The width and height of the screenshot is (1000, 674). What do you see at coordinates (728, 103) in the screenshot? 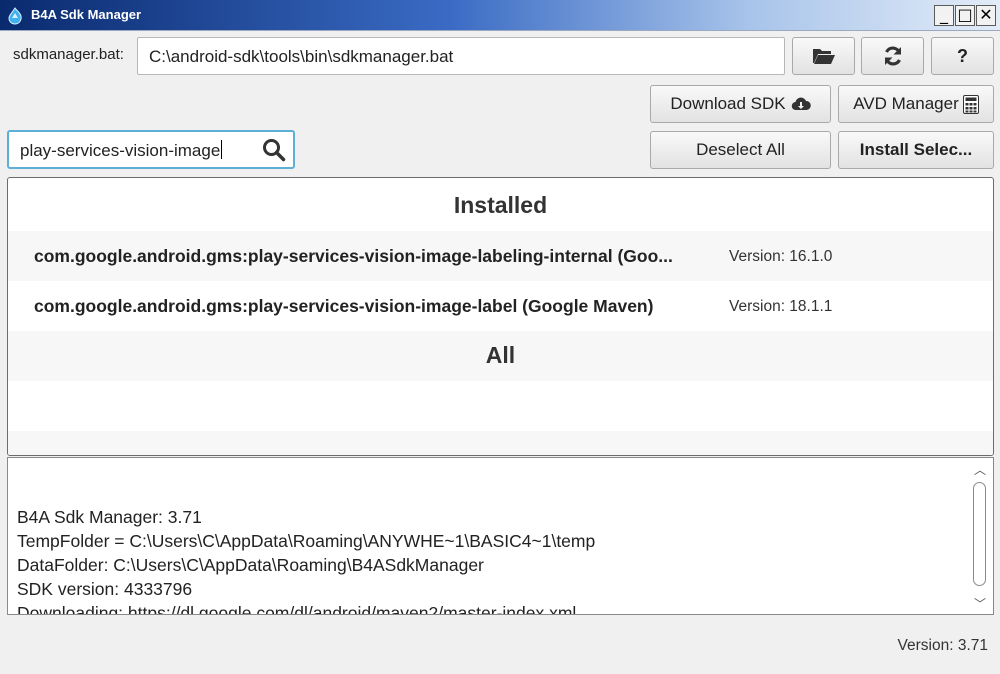
I see `download-sdk-label: Download SDK` at bounding box center [728, 103].